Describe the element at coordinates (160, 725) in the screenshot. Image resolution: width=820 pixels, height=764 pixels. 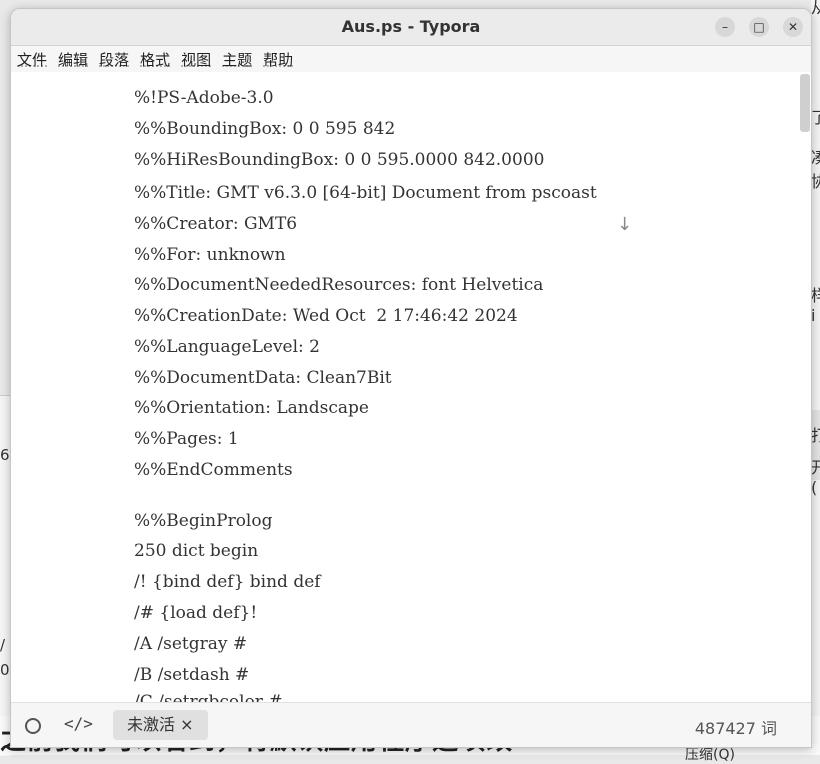
I see `activation-badge: 未激活 ×` at that location.